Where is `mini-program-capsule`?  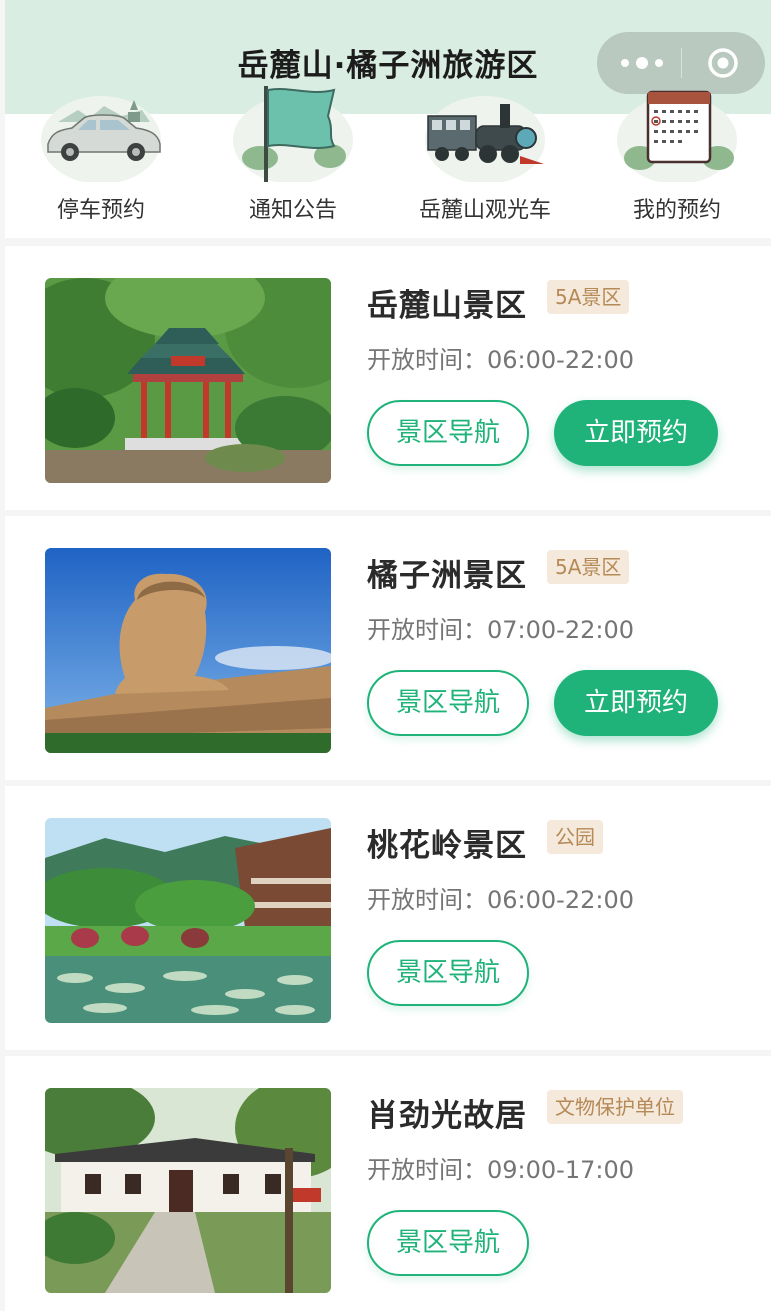
mini-program-capsule is located at coordinates (681, 63).